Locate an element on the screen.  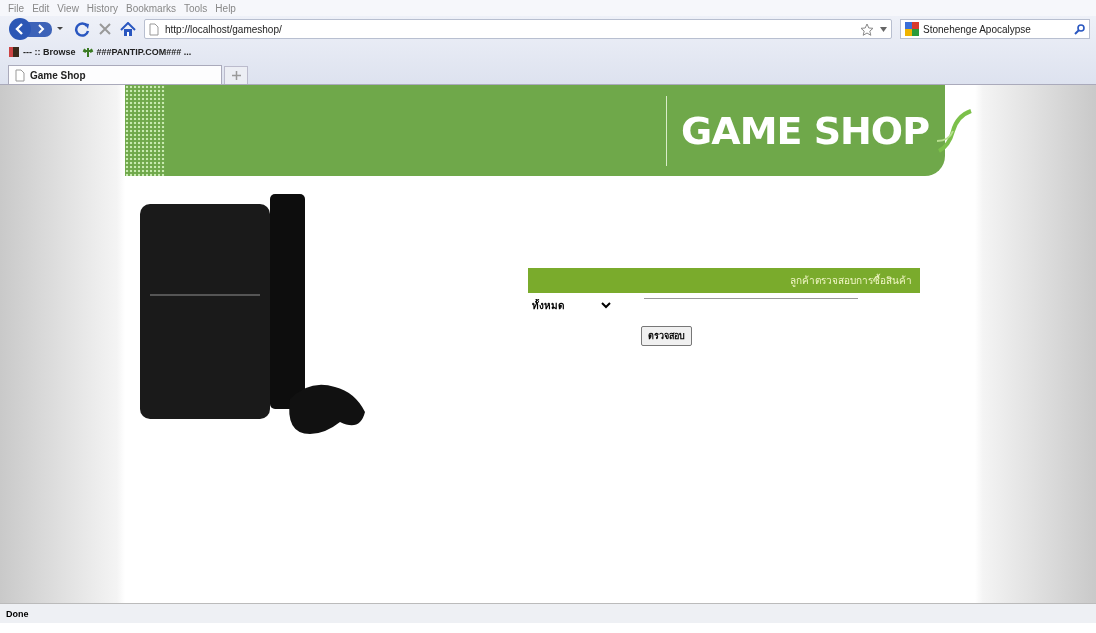
input-field is located at coordinates (751, 299).